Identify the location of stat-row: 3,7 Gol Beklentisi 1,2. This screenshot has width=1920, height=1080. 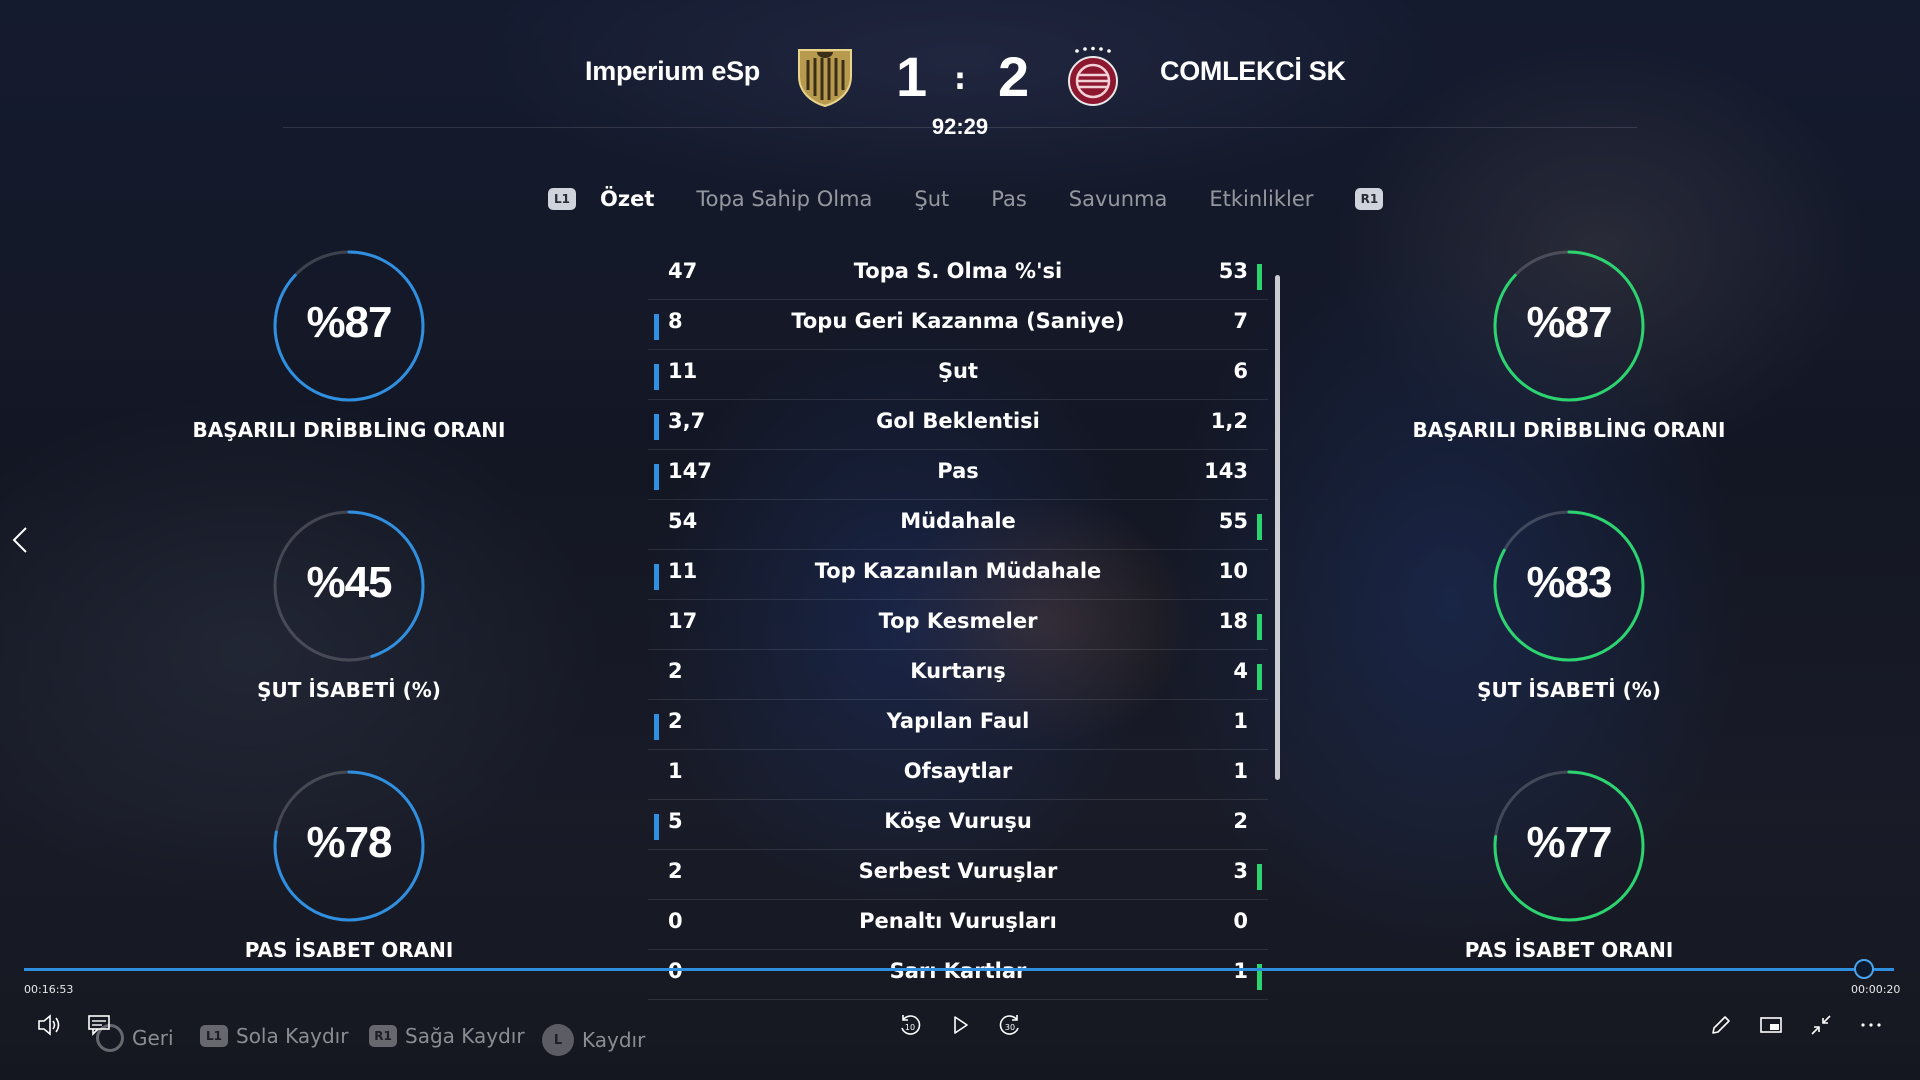
(958, 425).